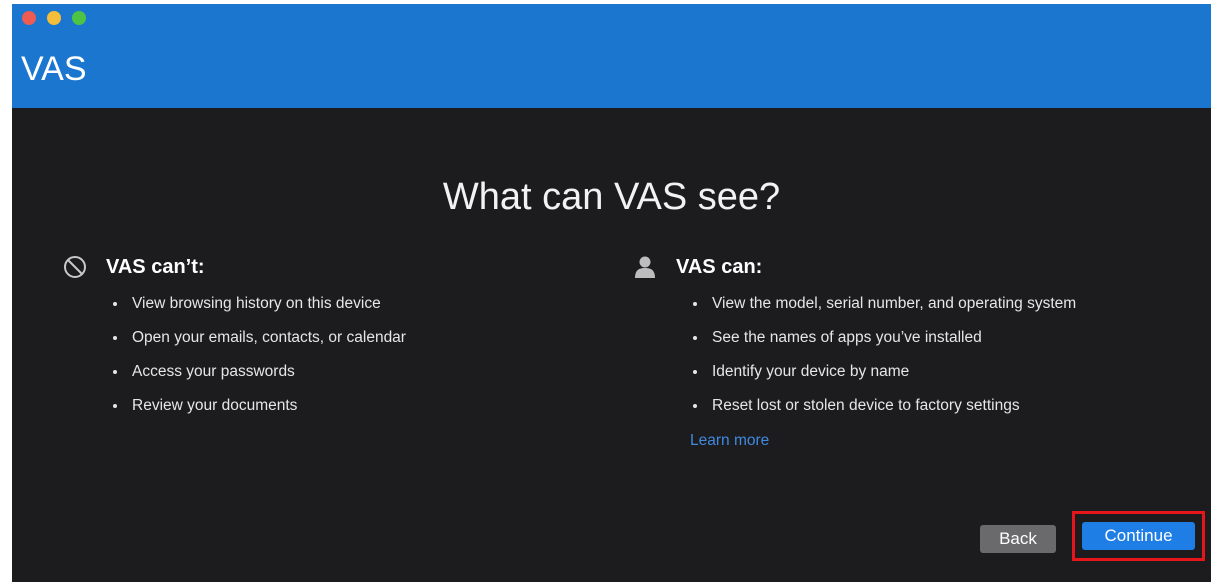 The width and height of the screenshot is (1211, 582). I want to click on can-header: VAS can:, so click(912, 267).